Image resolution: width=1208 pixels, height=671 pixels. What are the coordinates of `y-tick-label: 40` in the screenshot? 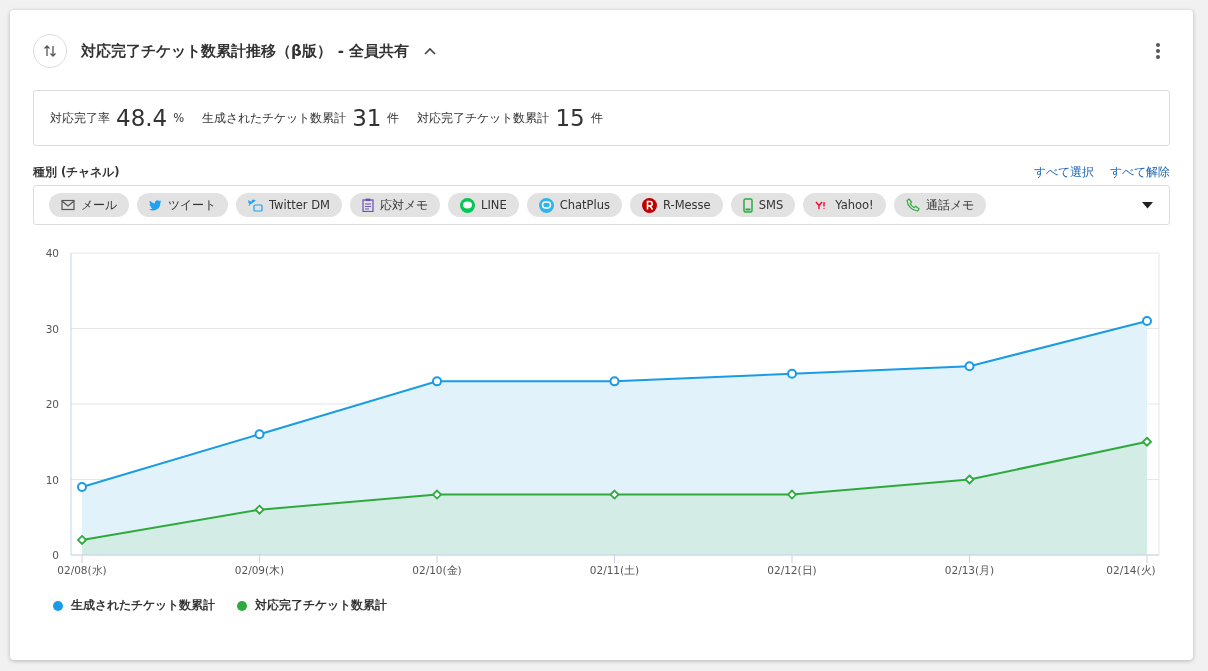 It's located at (52, 253).